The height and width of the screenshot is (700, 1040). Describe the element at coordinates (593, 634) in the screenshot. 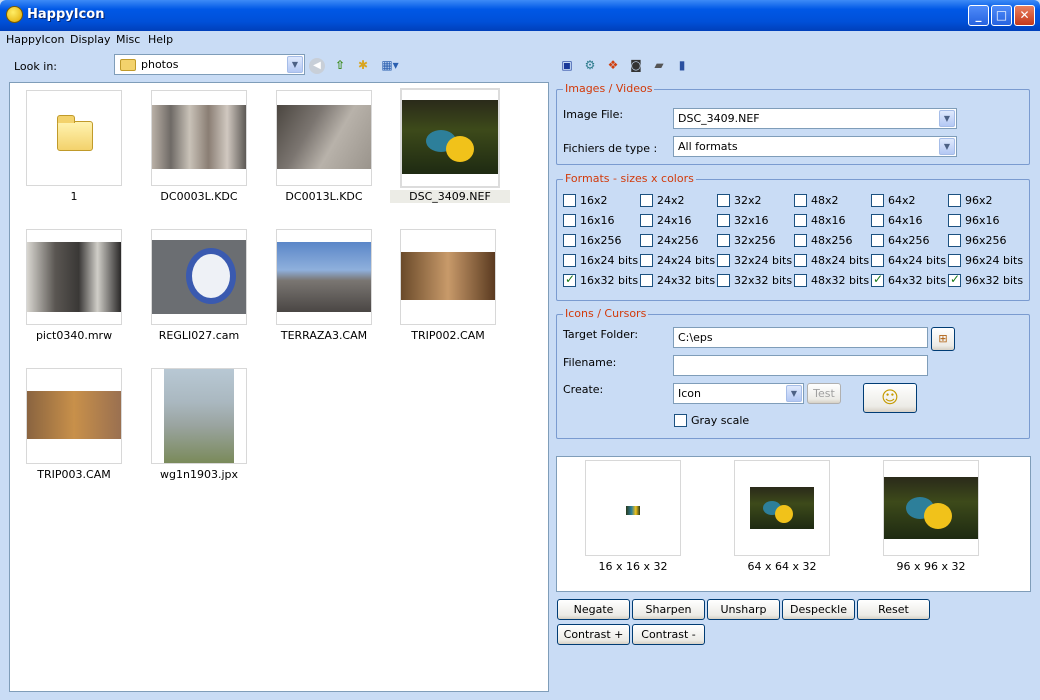

I see `contrast-plus-button: Contrast +` at that location.